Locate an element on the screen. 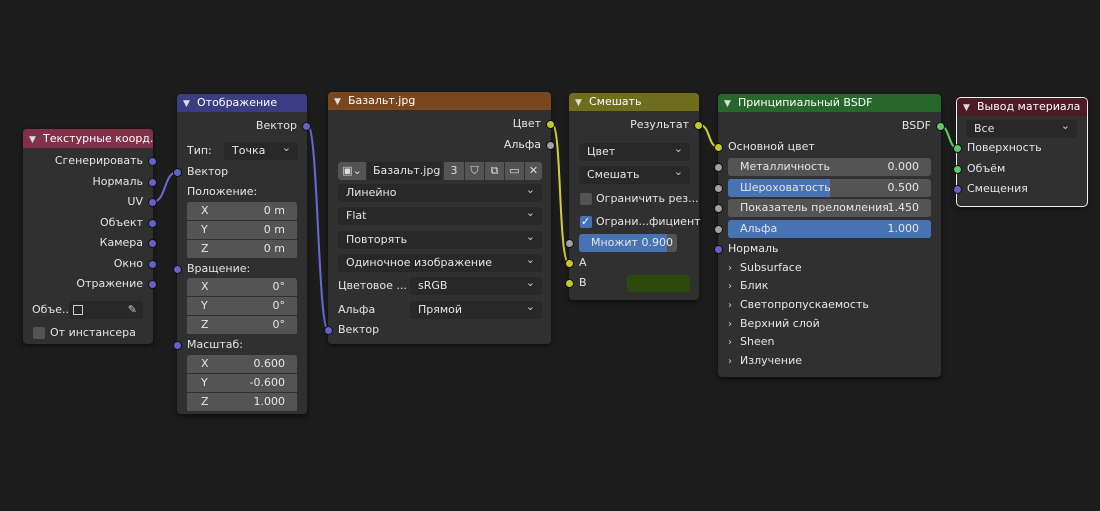 The width and height of the screenshot is (1100, 511). clamp-factor-checkbox is located at coordinates (586, 222).